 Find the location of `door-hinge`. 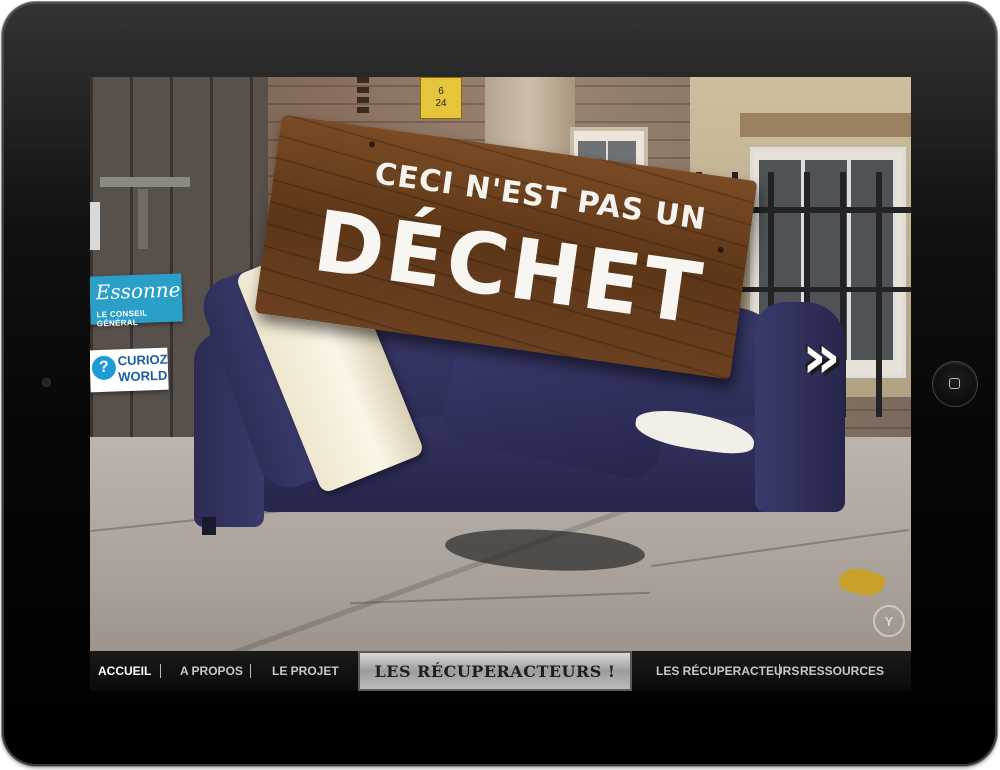

door-hinge is located at coordinates (145, 182).